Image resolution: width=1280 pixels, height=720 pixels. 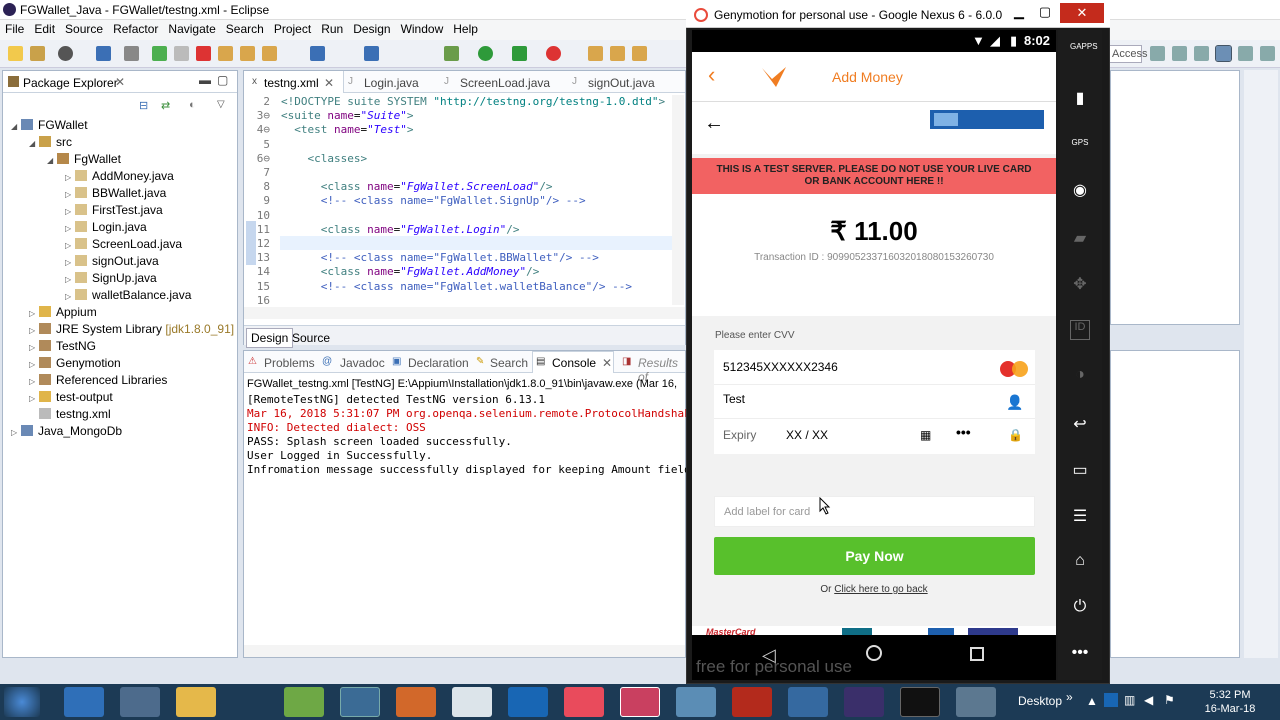 I want to click on power-icon: ⏻, so click(x=1080, y=608).